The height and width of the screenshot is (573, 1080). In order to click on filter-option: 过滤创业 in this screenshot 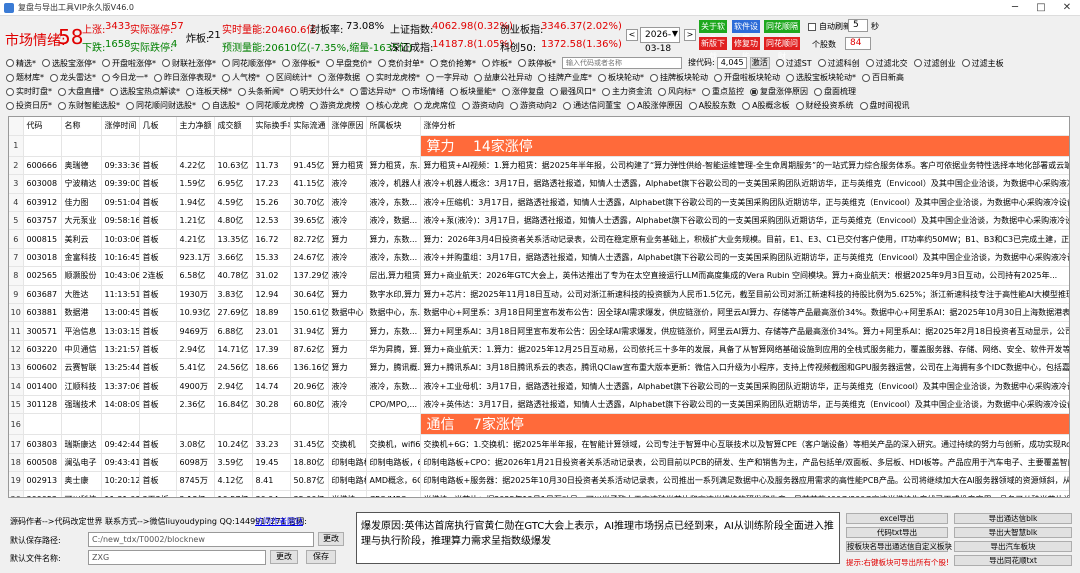, I will do `click(934, 63)`.